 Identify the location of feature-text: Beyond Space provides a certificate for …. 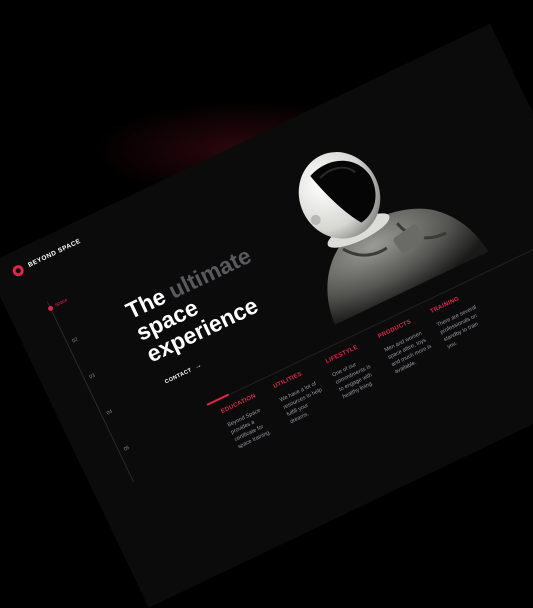
(249, 429).